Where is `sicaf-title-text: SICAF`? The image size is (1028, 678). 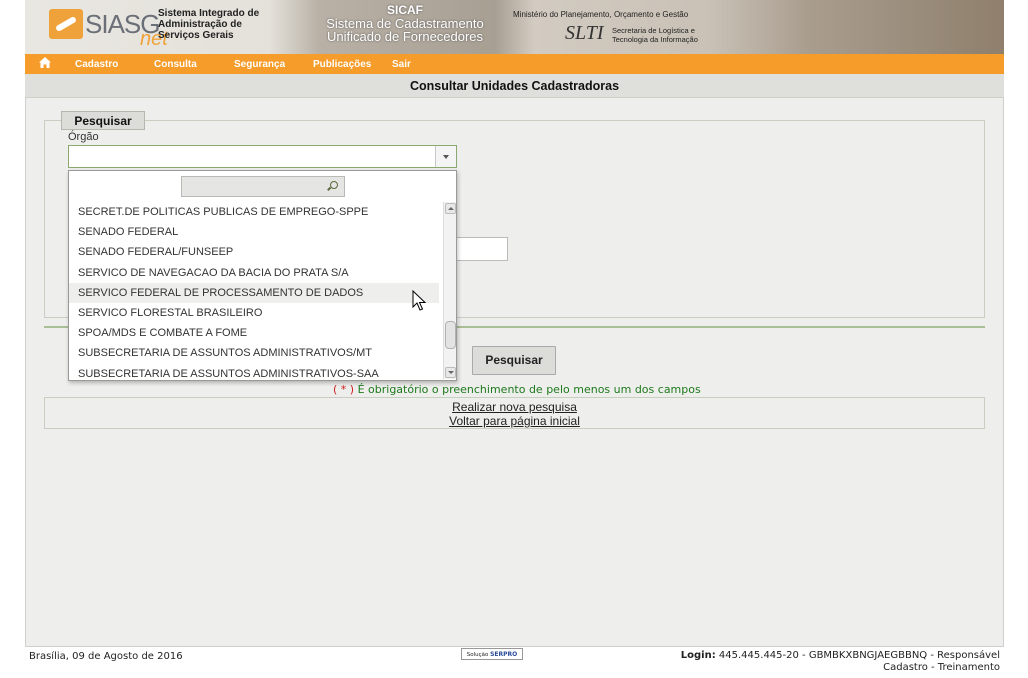
sicaf-title-text: SICAF is located at coordinates (405, 10).